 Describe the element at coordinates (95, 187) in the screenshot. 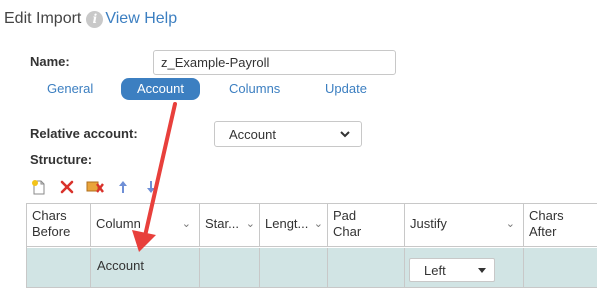

I see `clear-icon` at that location.